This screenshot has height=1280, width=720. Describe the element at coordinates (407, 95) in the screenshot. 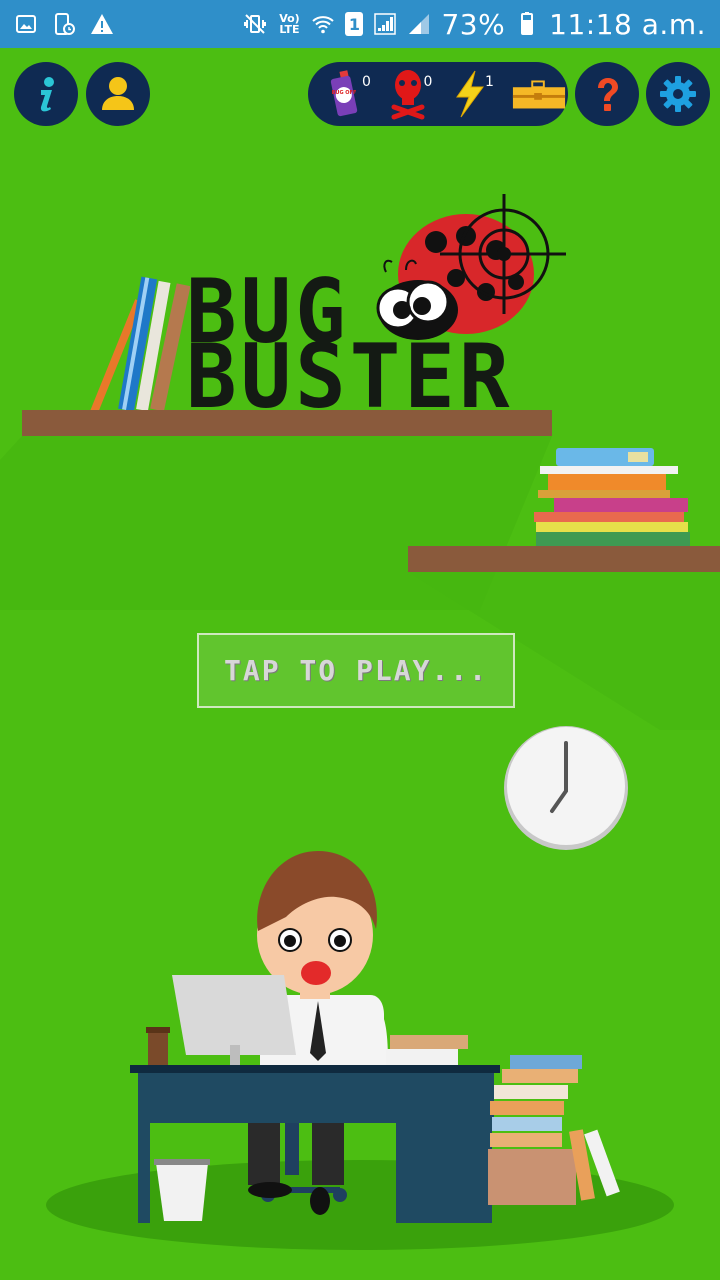

I see `skull-crossbones-icon` at that location.